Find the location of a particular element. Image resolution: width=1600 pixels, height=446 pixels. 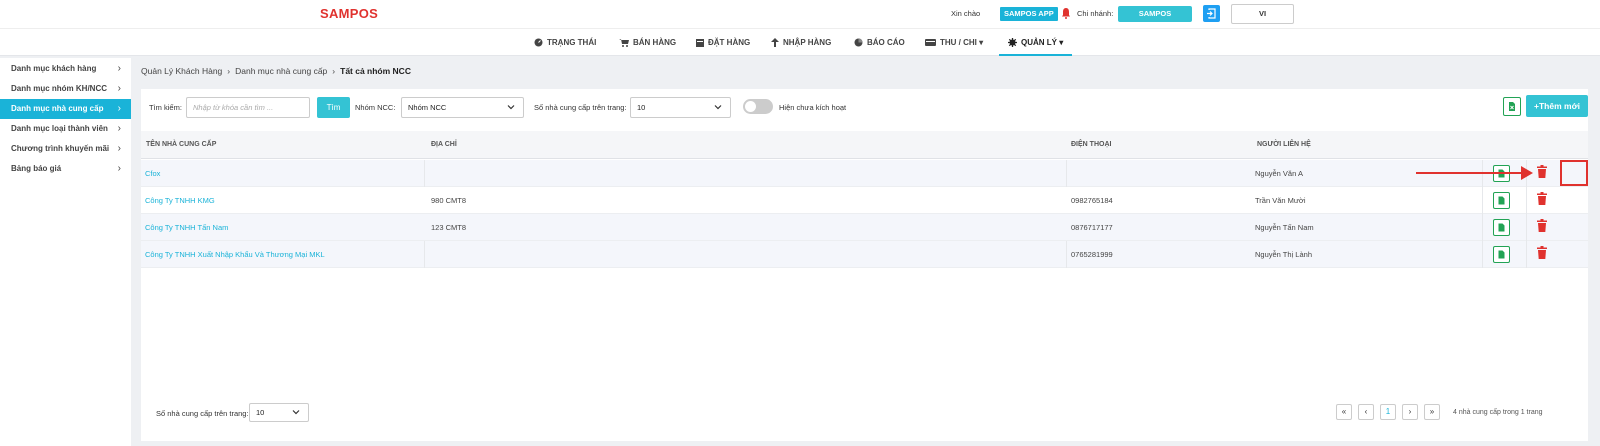

nav-ban-hang: BÁN HÀNG is located at coordinates (647, 42).